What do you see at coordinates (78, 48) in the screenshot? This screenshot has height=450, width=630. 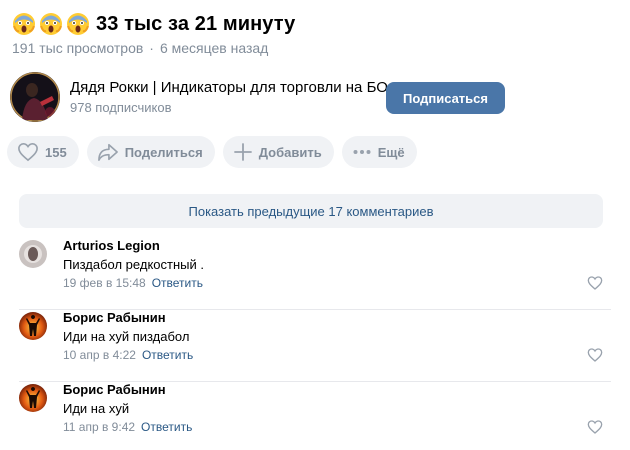 I see `view-count: 191 тыс просмотров` at bounding box center [78, 48].